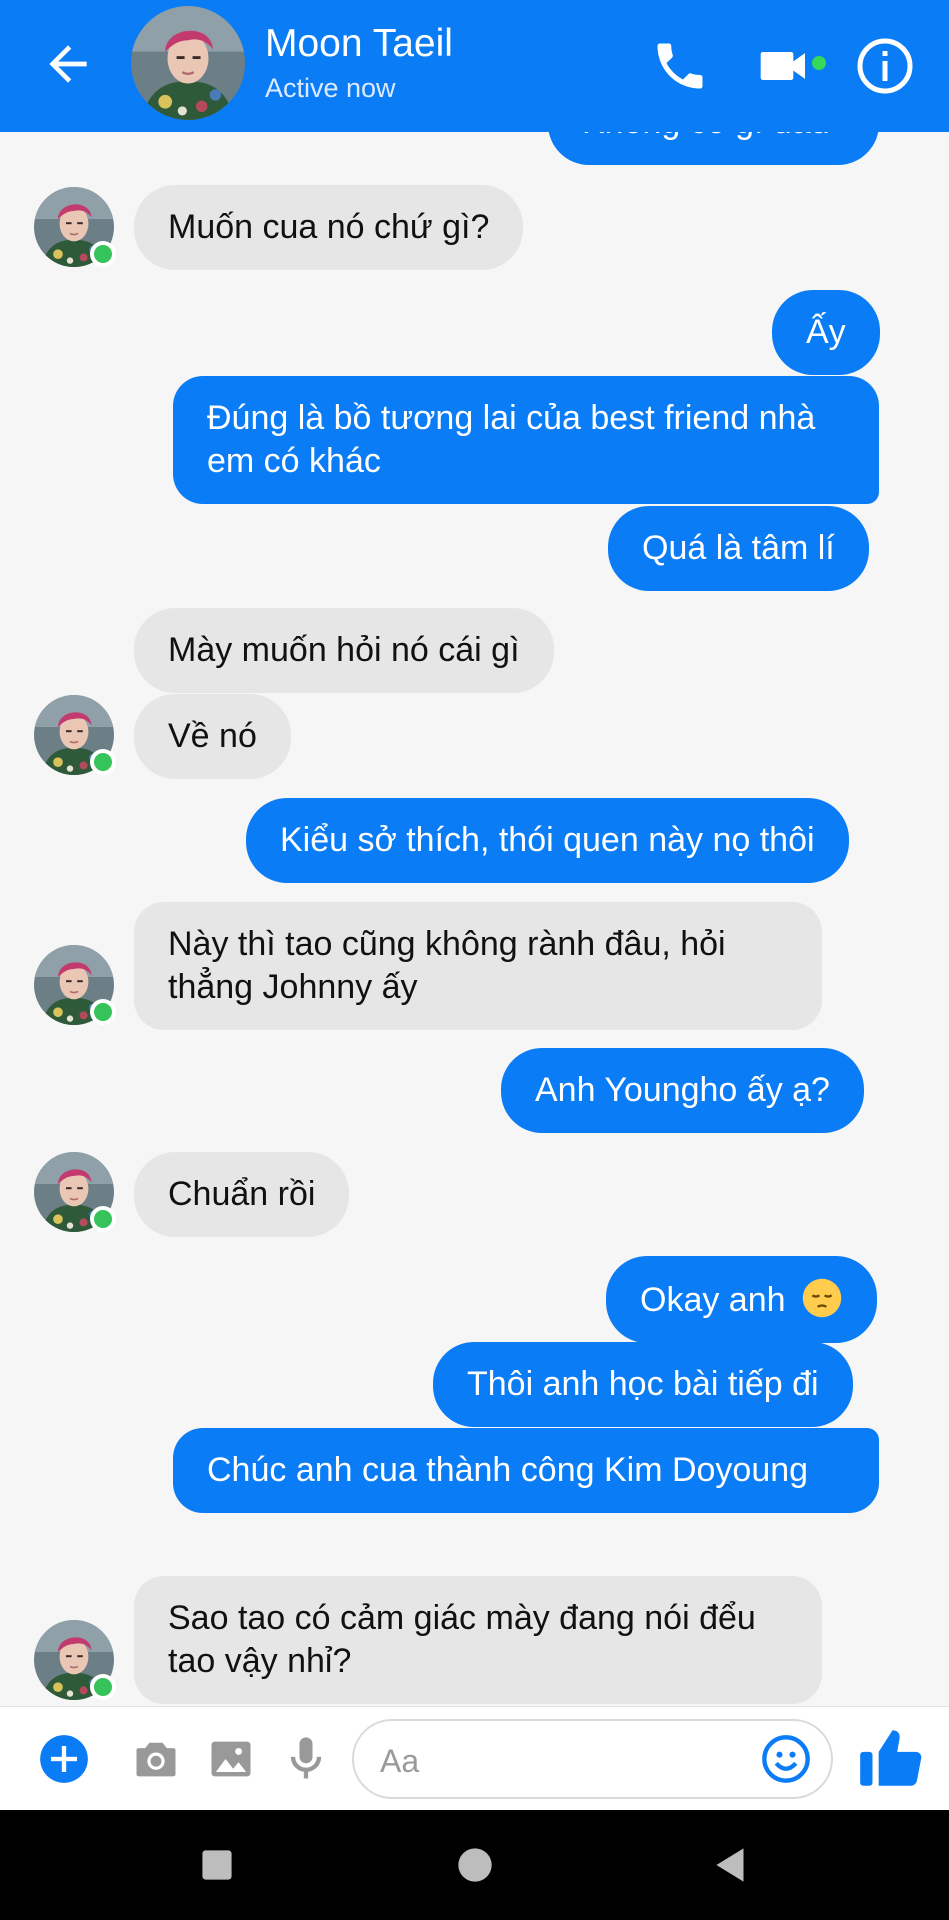 This screenshot has height=1920, width=949. Describe the element at coordinates (731, 1865) in the screenshot. I see `back-icon` at that location.